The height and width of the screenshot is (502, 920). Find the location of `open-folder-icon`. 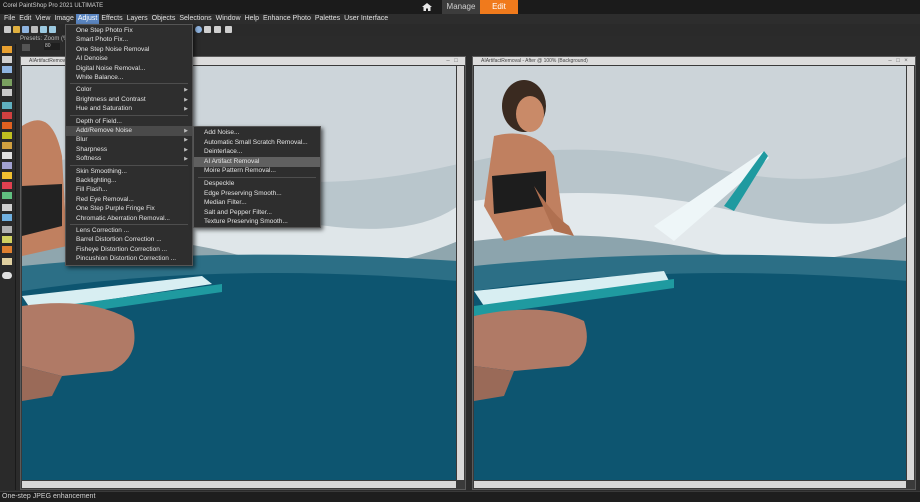

open-folder-icon is located at coordinates (16, 29).